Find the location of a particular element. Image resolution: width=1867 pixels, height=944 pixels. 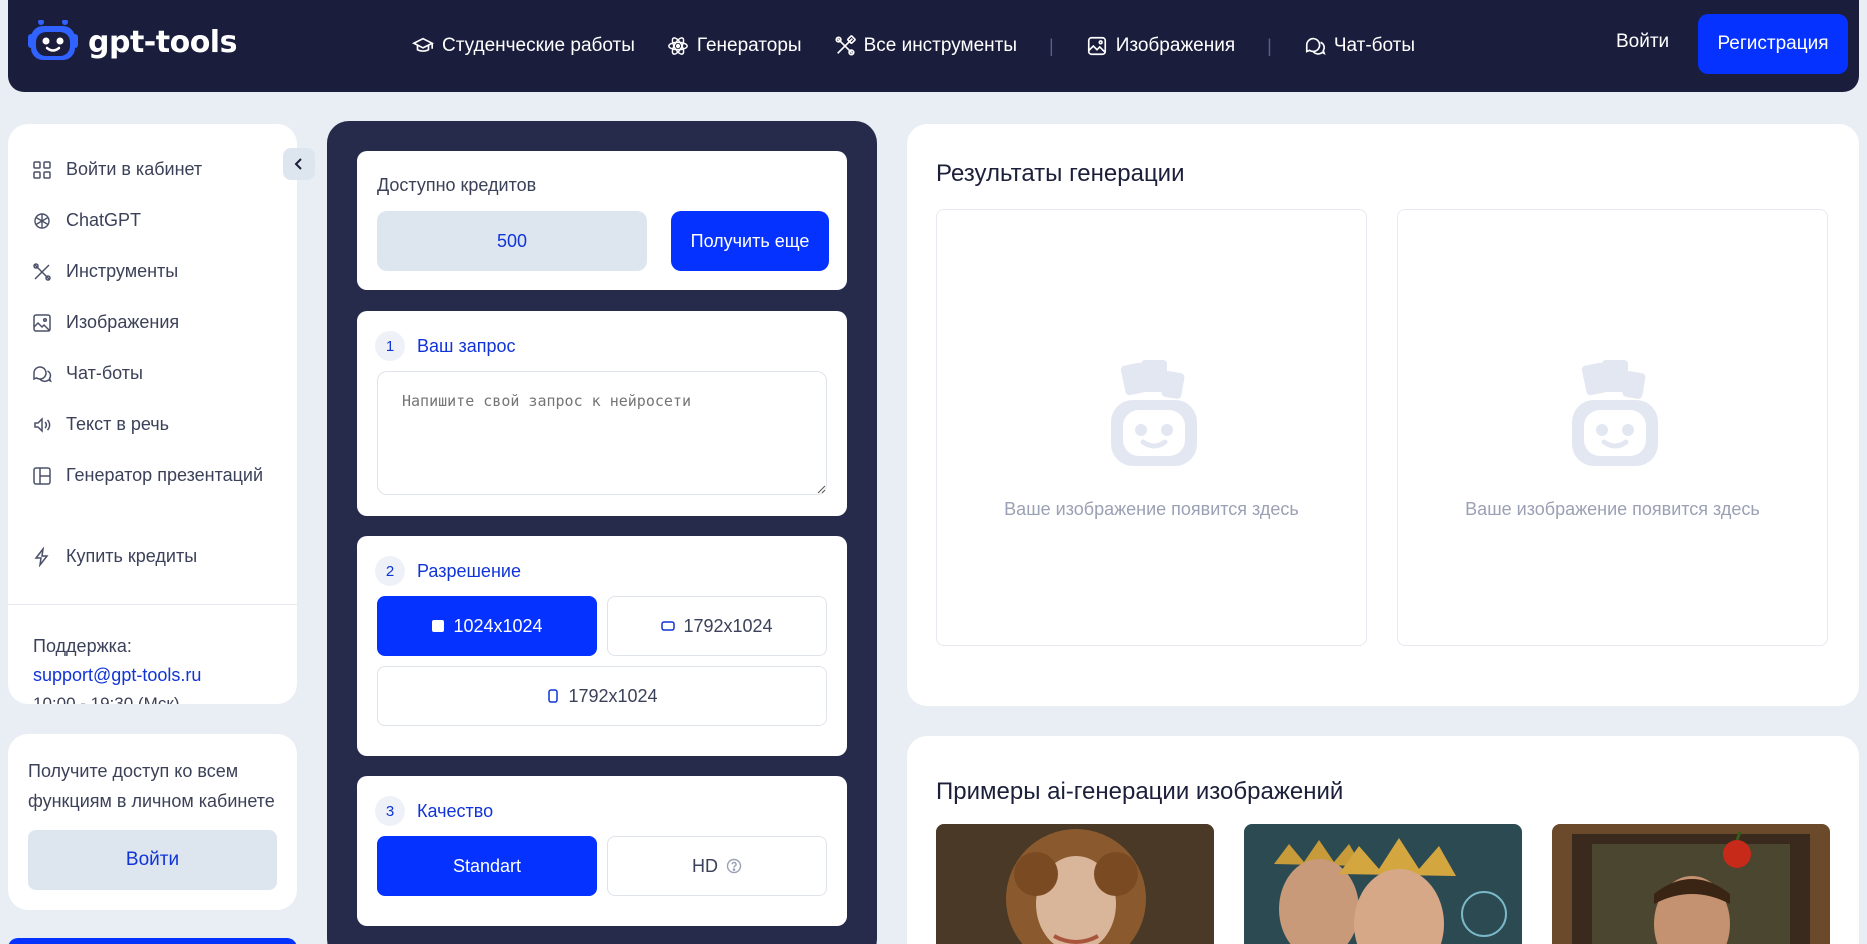

sidebar-item-buy-credits: Купить кредиты is located at coordinates (114, 556).